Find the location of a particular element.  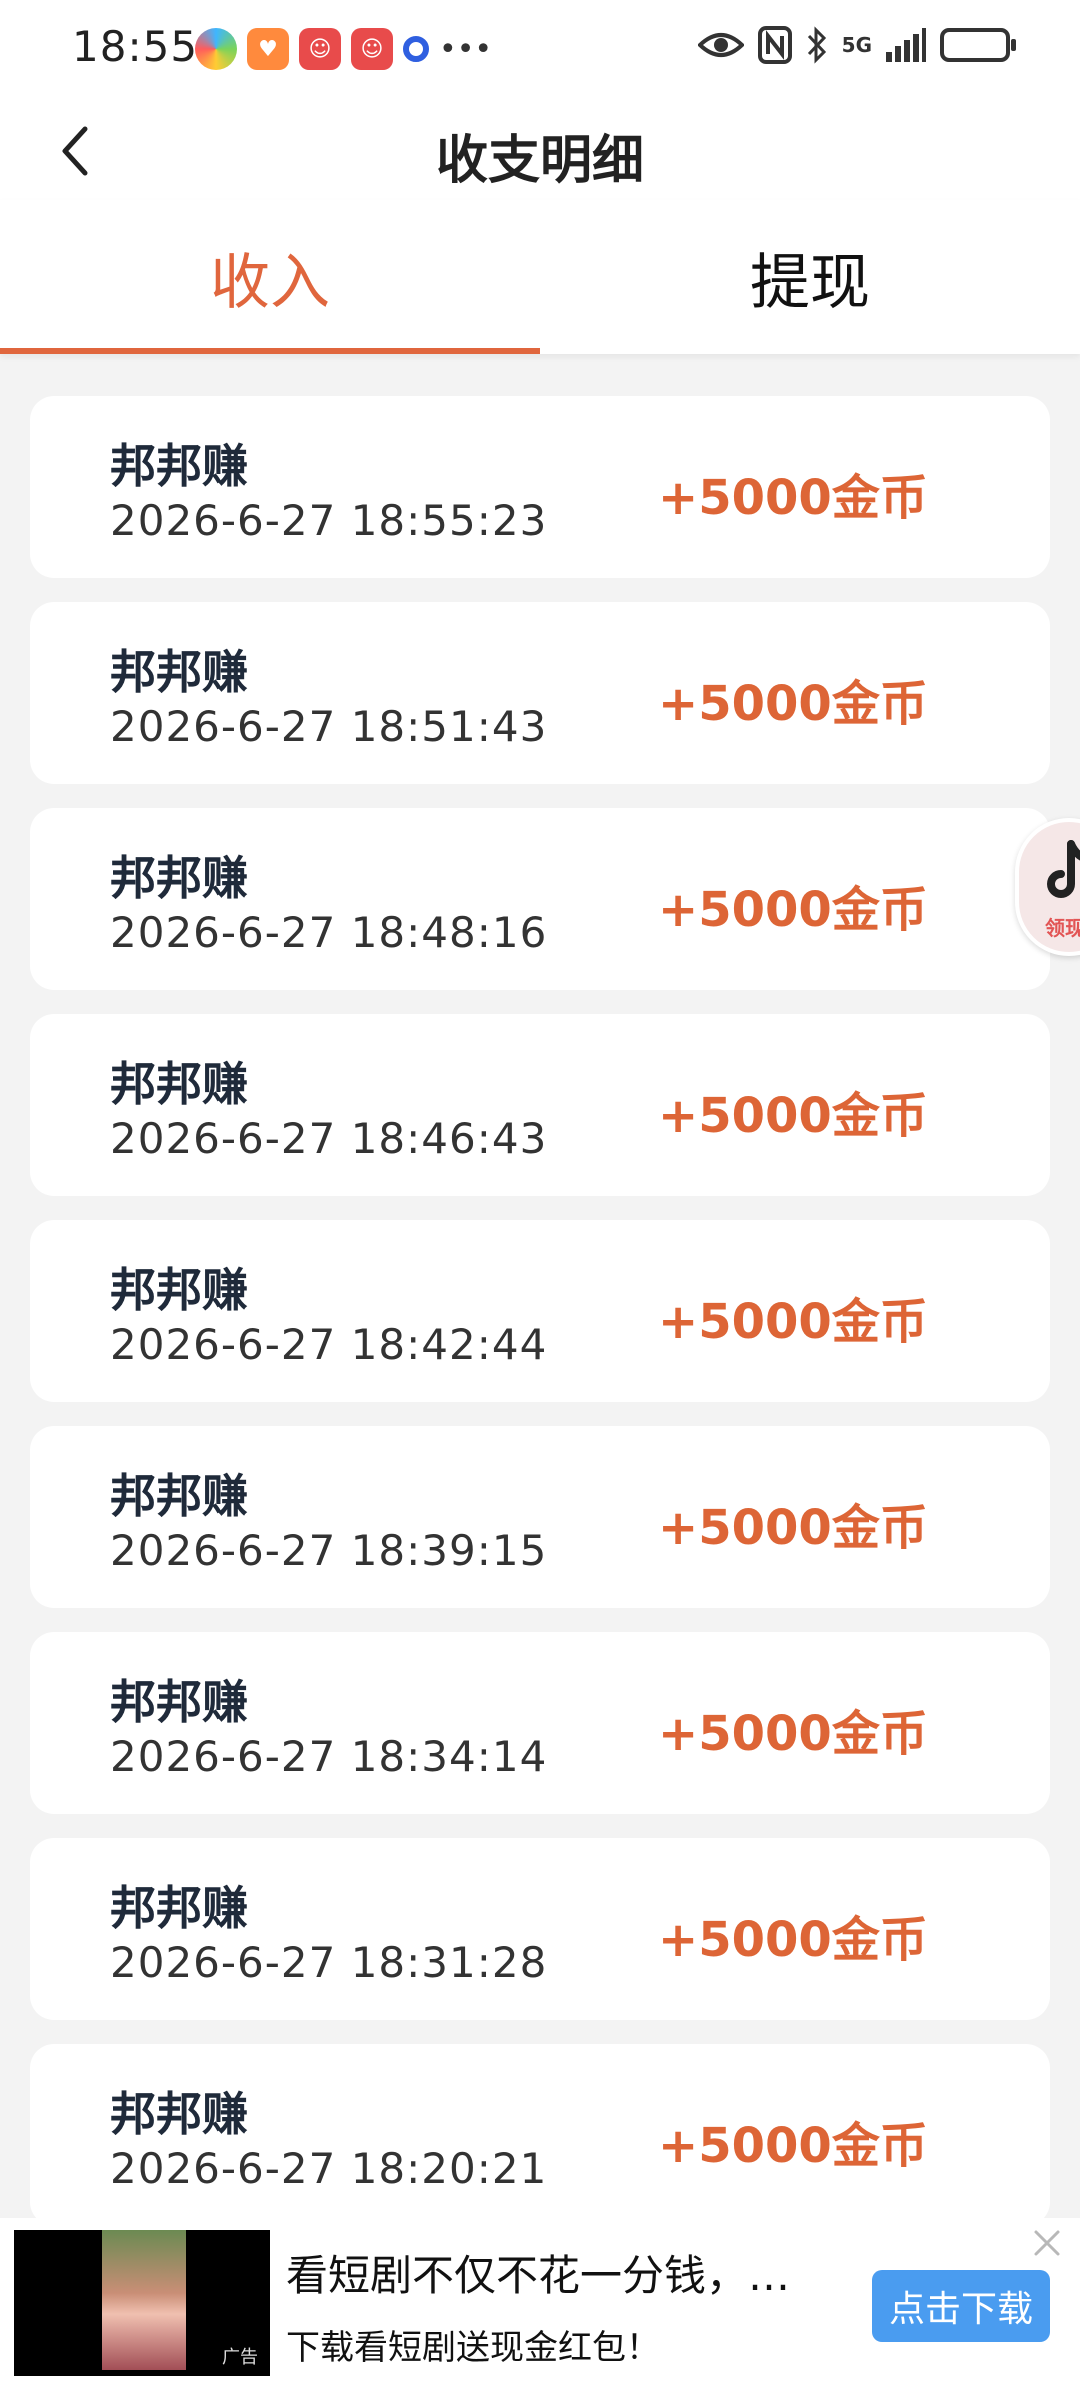

notification-icons: ♥ ☺ ☺ ••• is located at coordinates (343, 49).